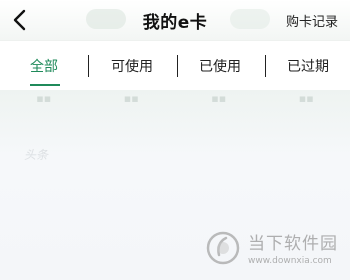  What do you see at coordinates (250, 19) in the screenshot?
I see `faded-header-chip-right` at bounding box center [250, 19].